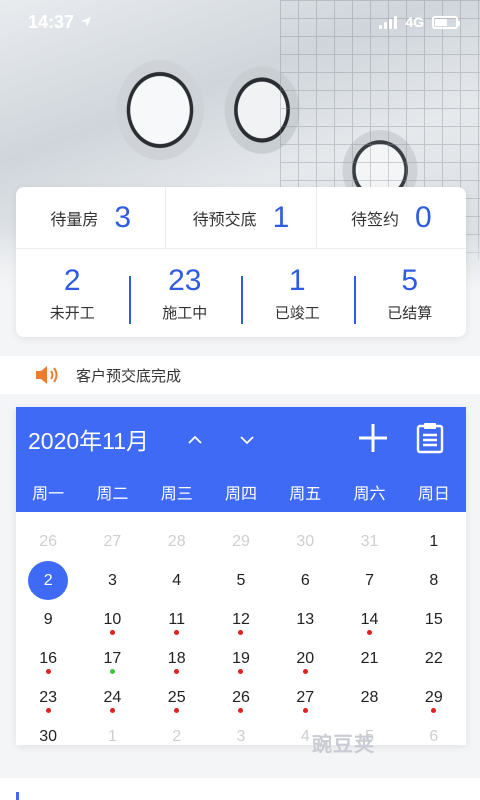  Describe the element at coordinates (369, 541) in the screenshot. I see `calendar-day: 31` at that location.